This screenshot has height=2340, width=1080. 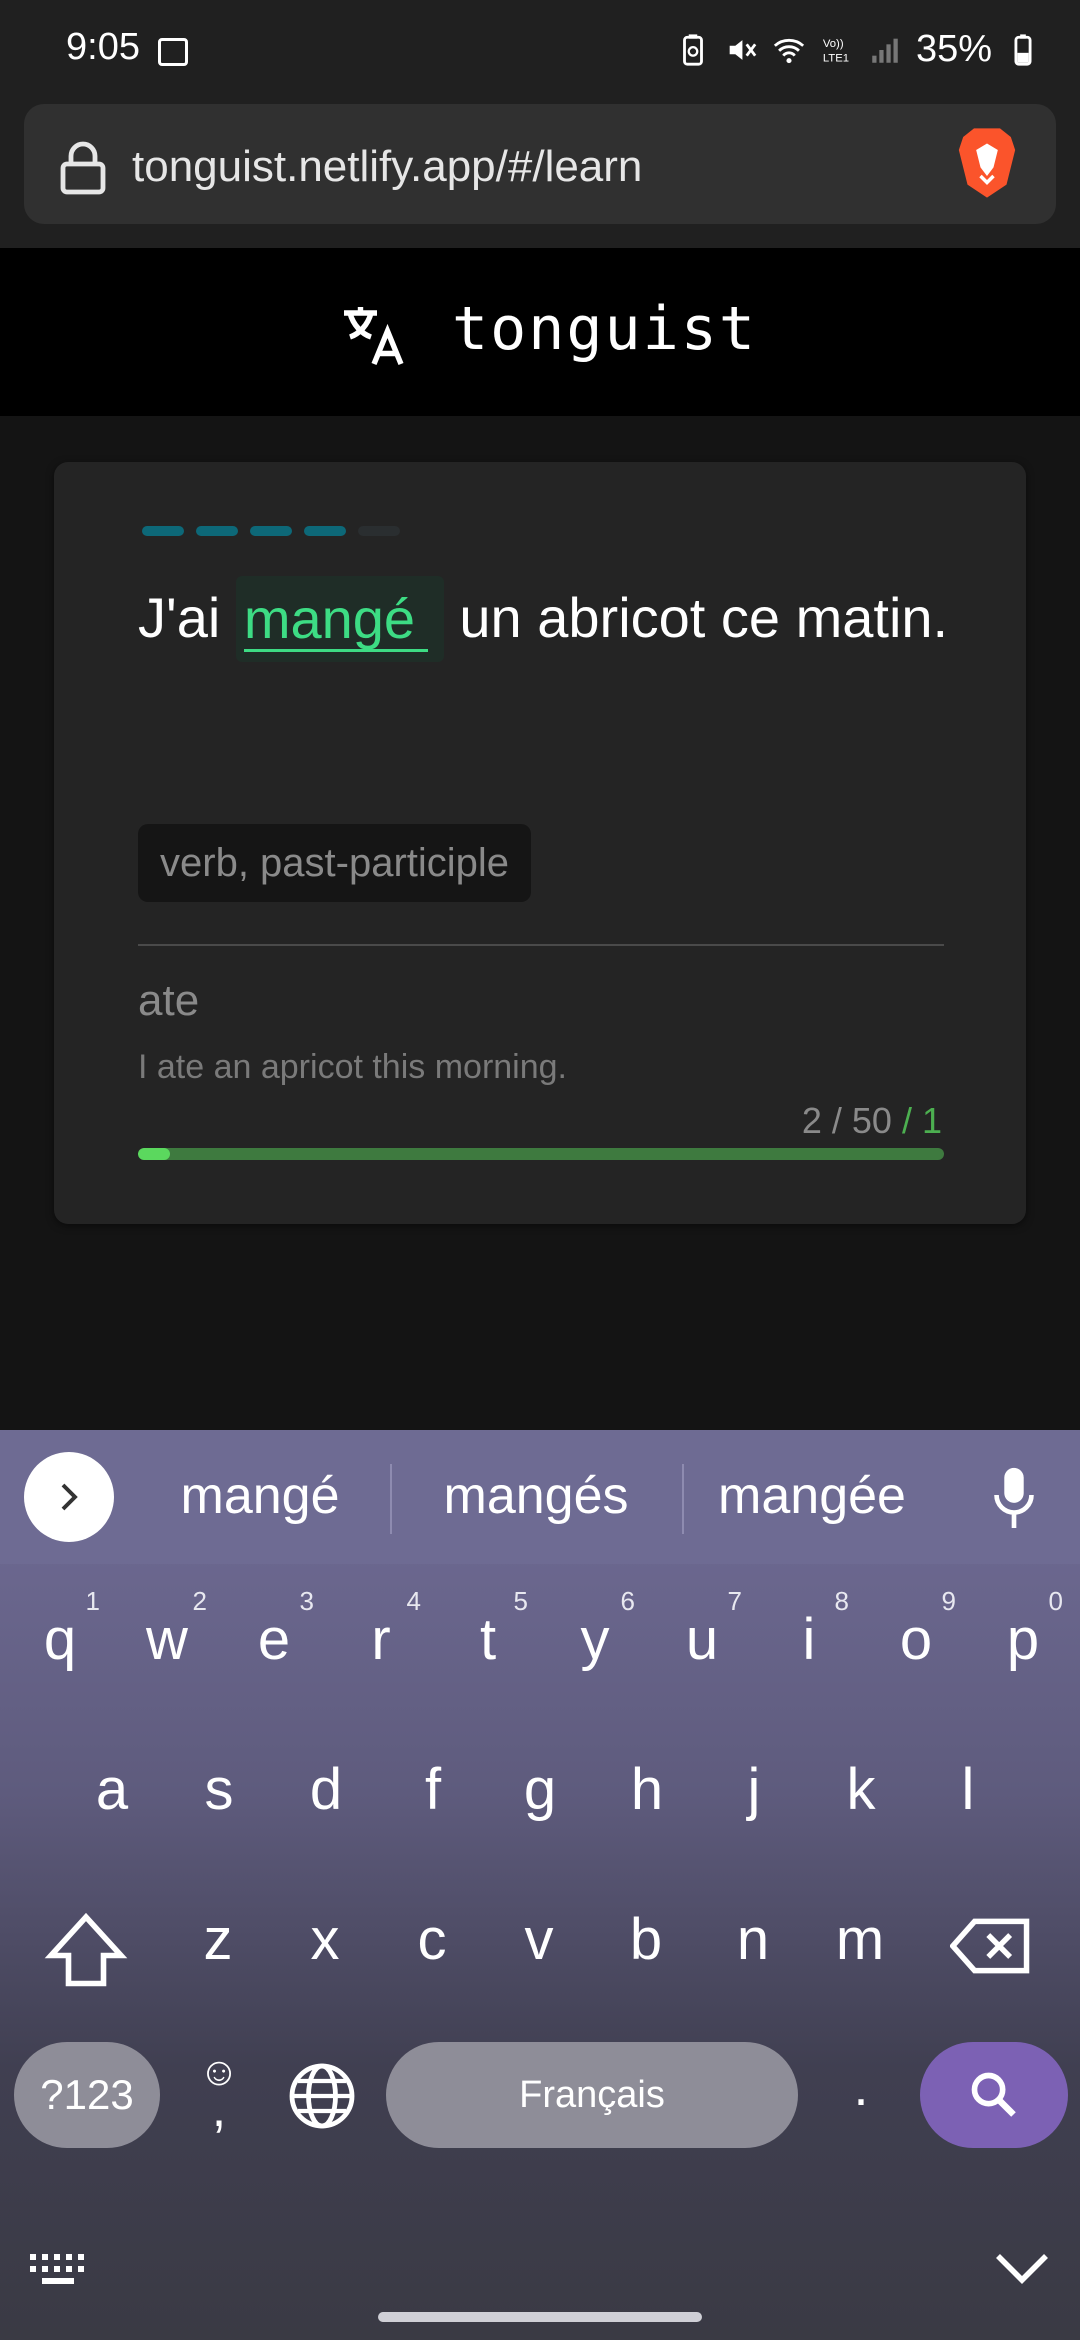 I want to click on app-title: tonguist, so click(x=604, y=329).